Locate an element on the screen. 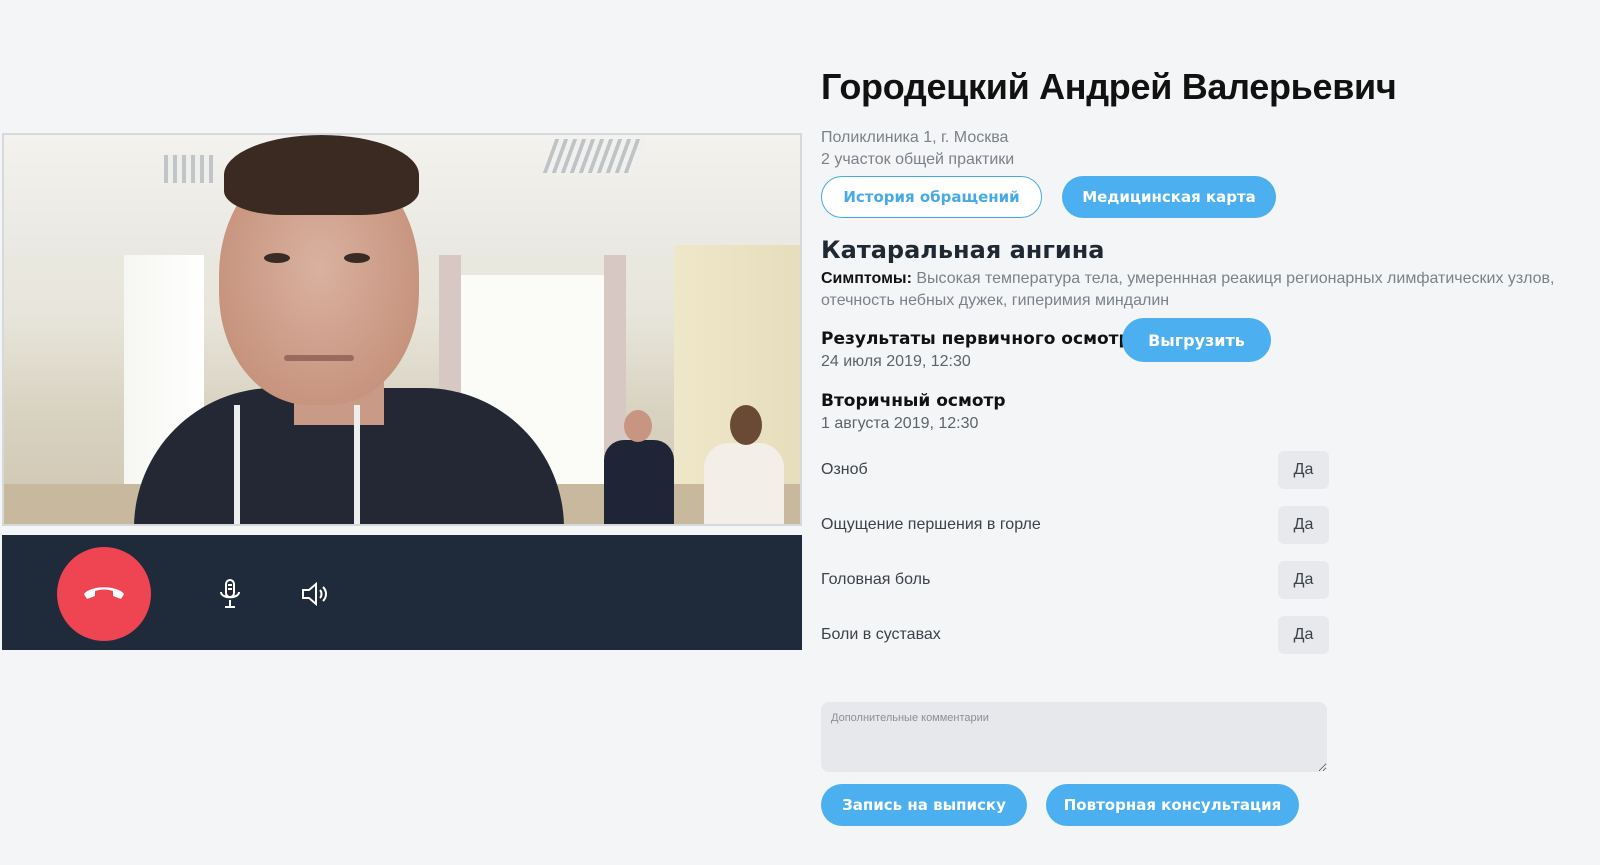  question-label: Боли в суставах is located at coordinates (881, 634).